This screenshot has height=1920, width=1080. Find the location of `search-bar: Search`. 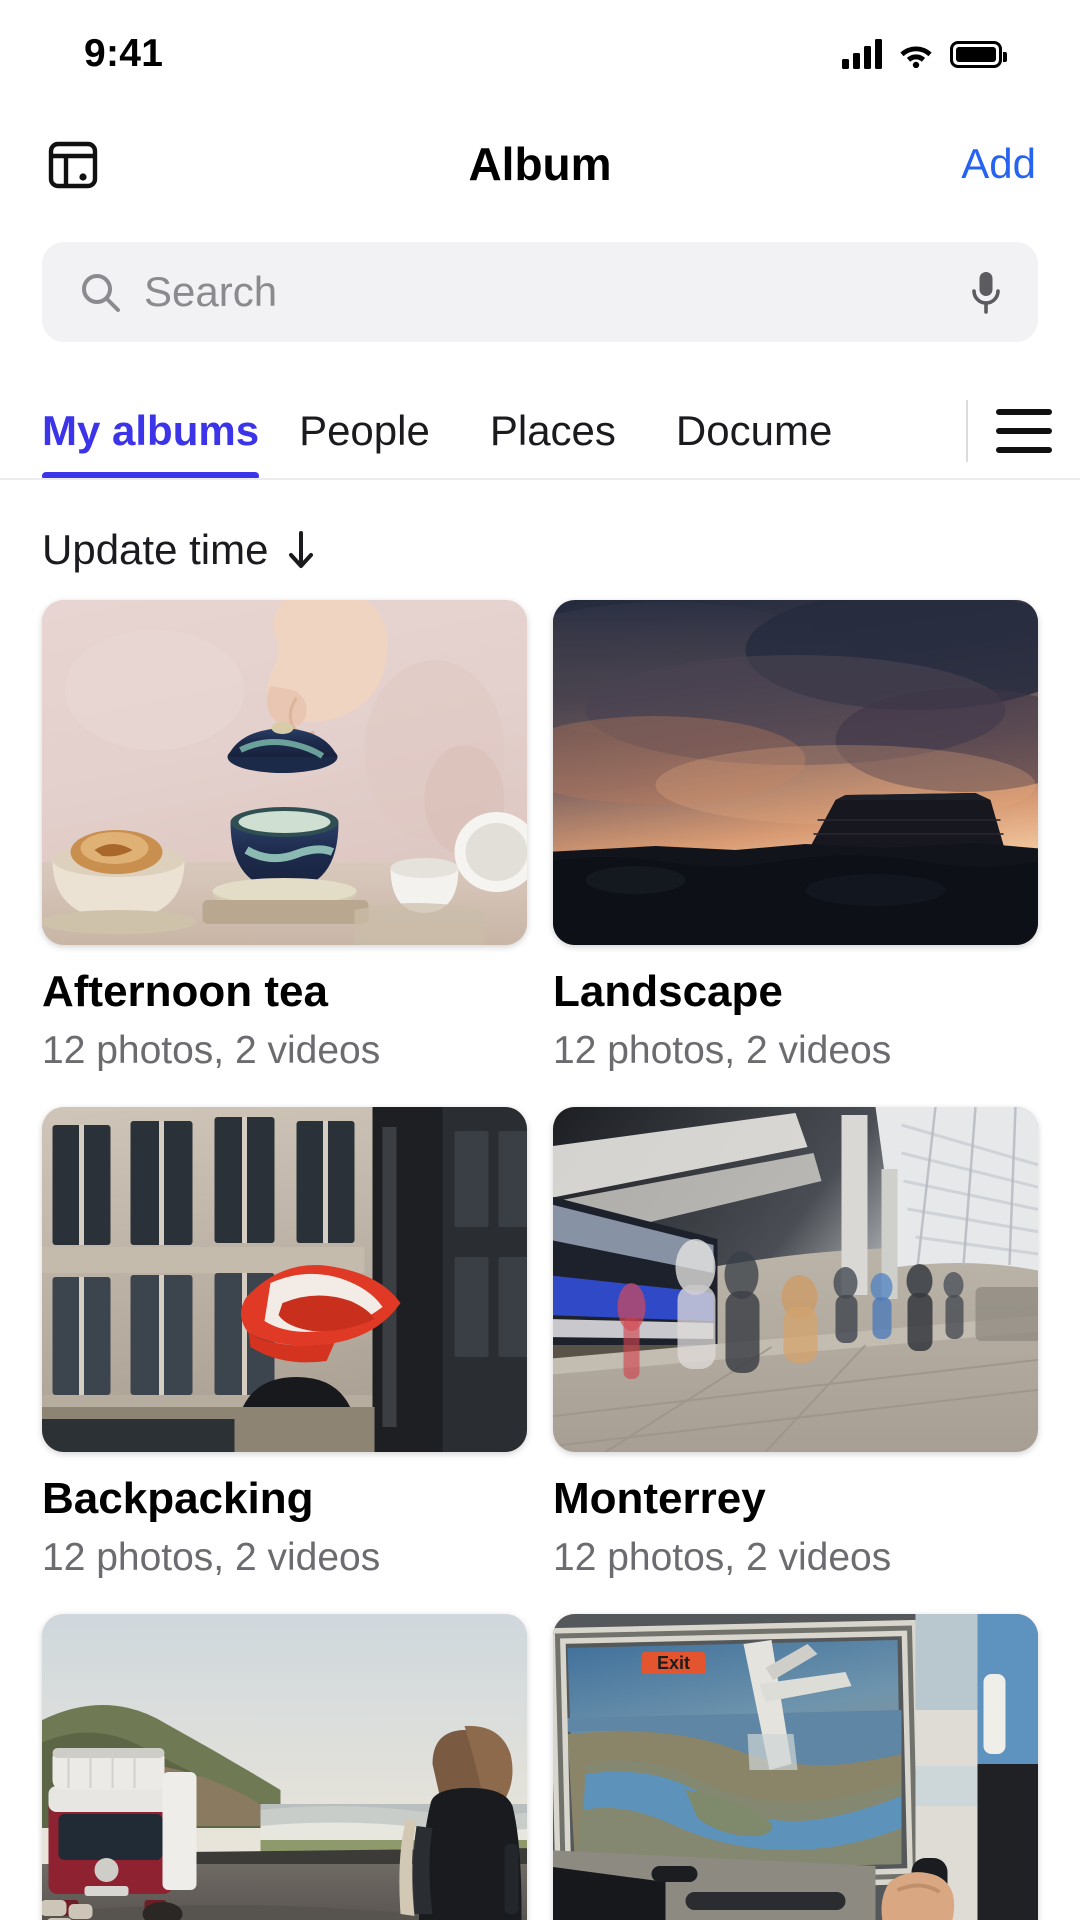

search-bar: Search is located at coordinates (540, 292).